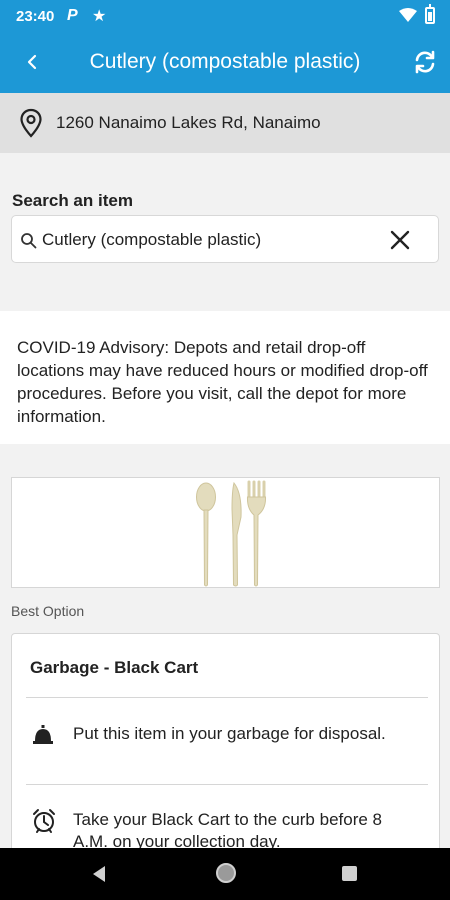 The width and height of the screenshot is (450, 900). Describe the element at coordinates (43, 734) in the screenshot. I see `bell-icon` at that location.